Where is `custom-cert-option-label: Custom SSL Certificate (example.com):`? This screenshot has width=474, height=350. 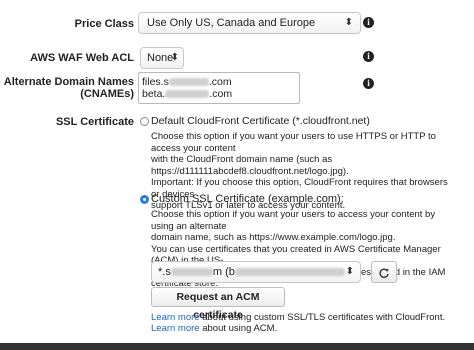
custom-cert-option-label: Custom SSL Certificate (example.com): is located at coordinates (247, 199).